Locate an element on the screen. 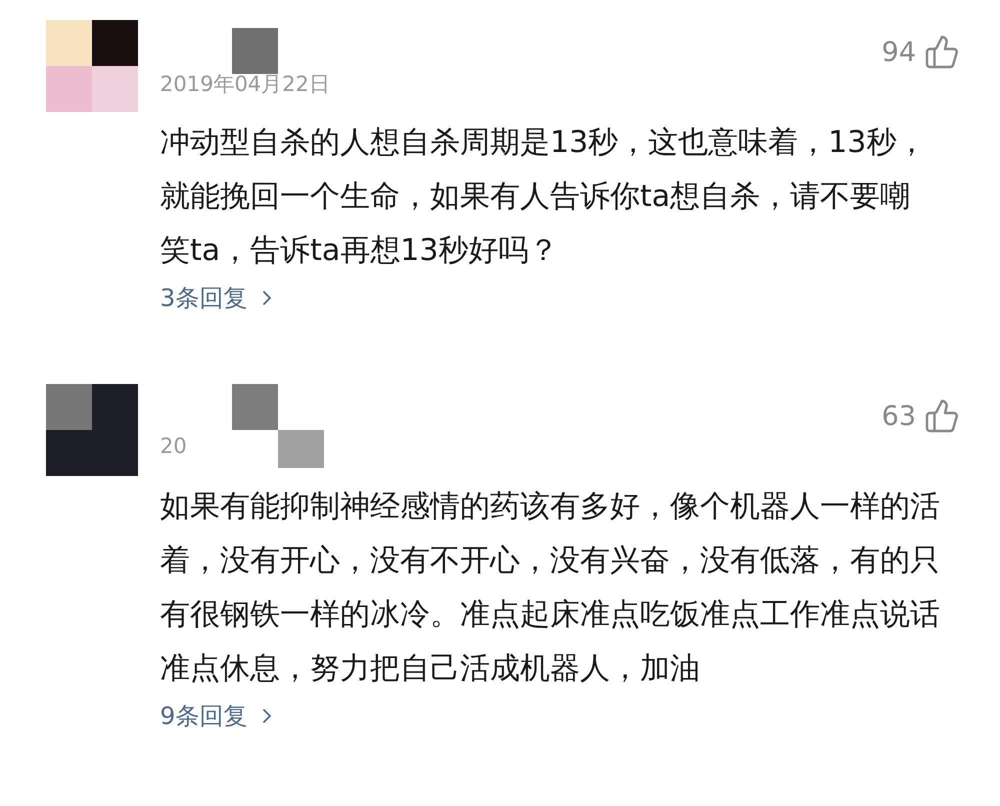 The width and height of the screenshot is (1000, 806). censor-mosaic is located at coordinates (255, 51).